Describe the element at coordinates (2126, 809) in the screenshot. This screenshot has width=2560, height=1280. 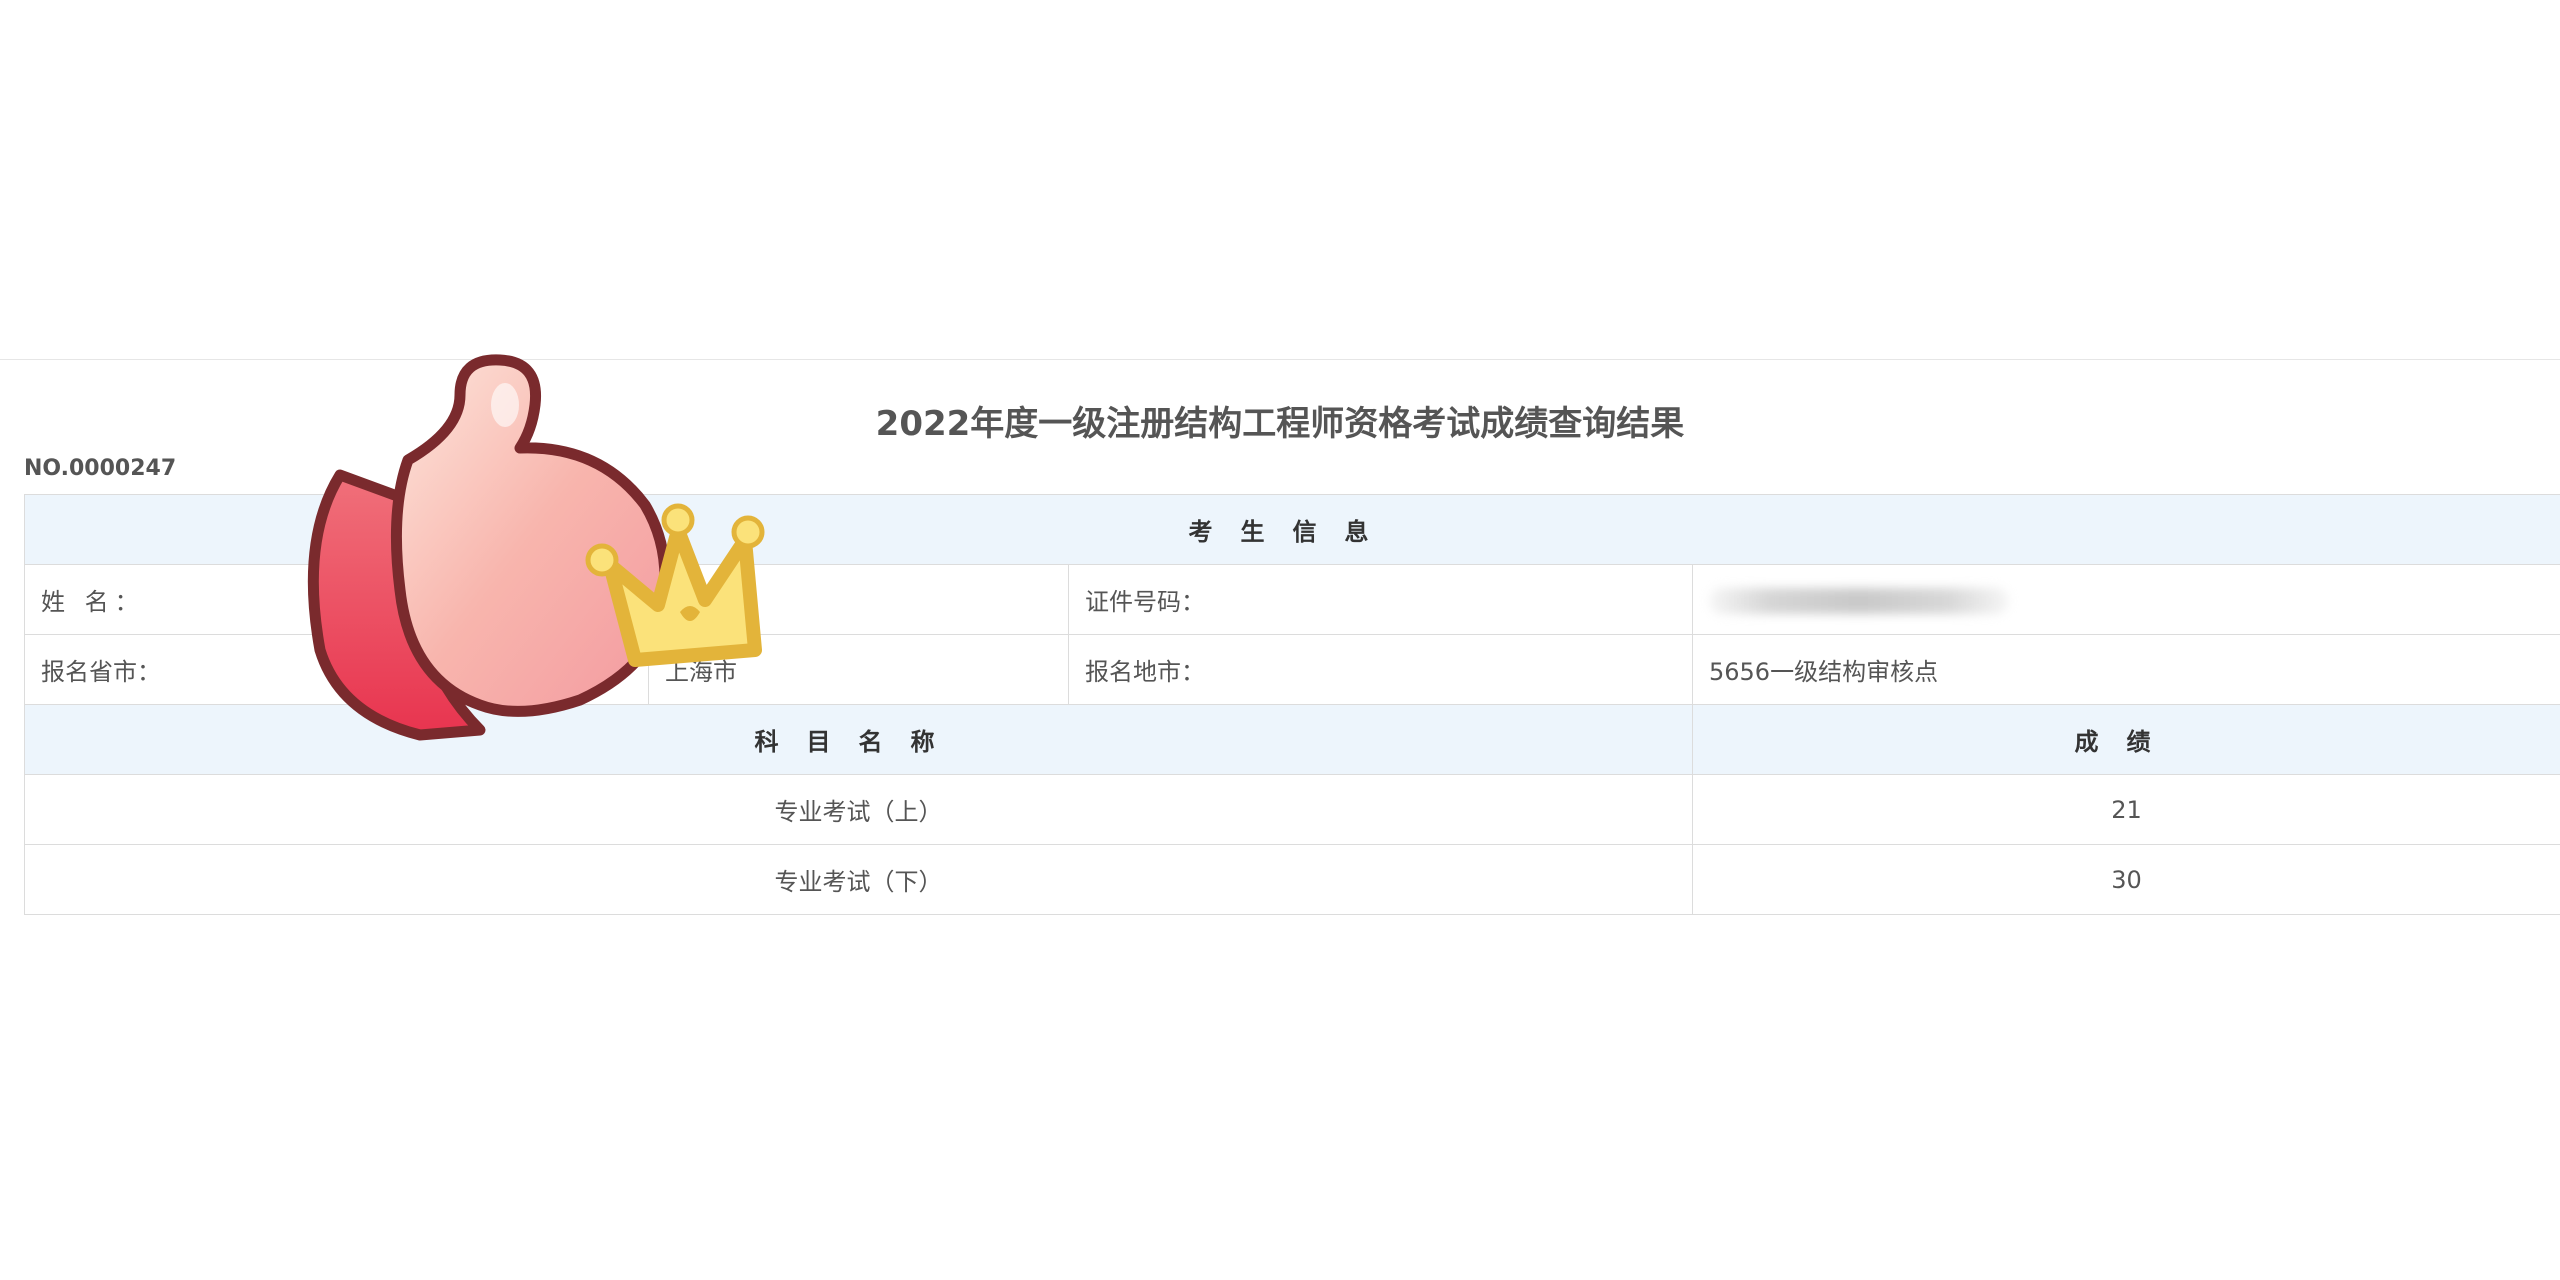
I see `subject-score: 21` at that location.